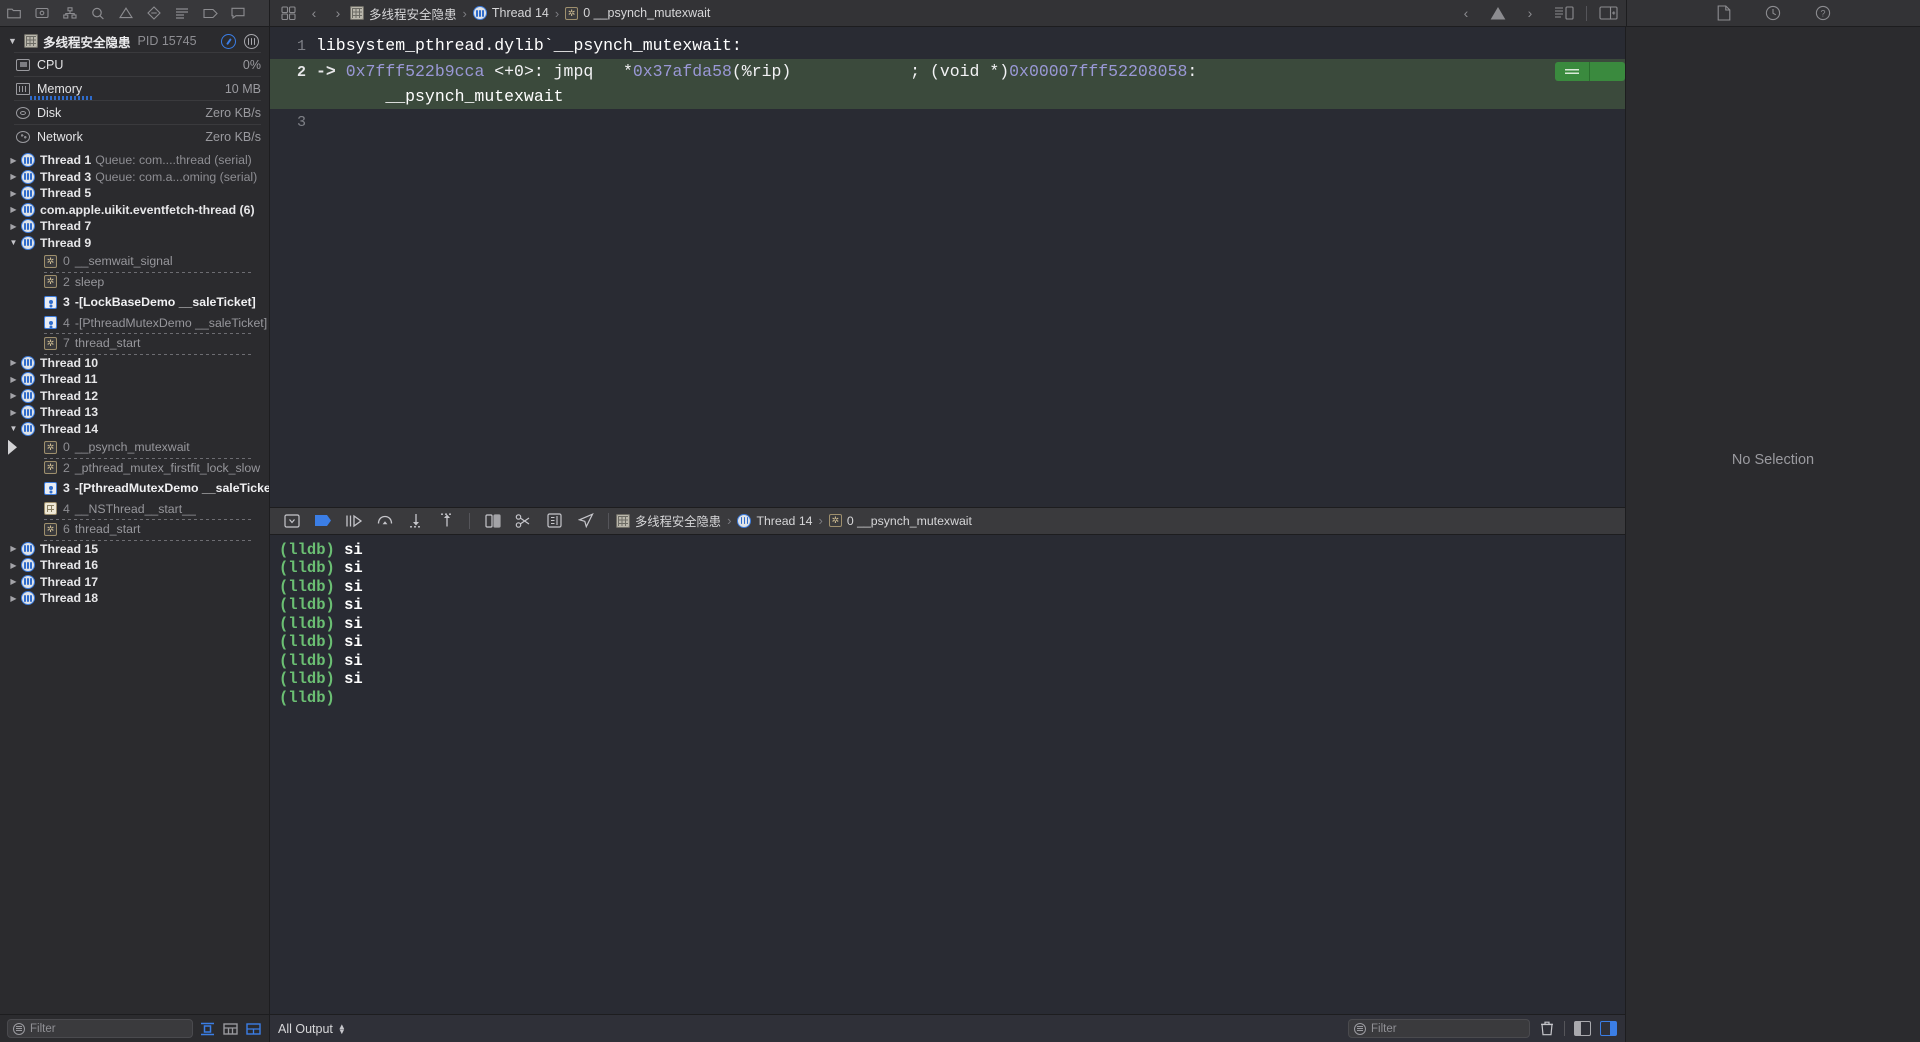 This screenshot has width=1920, height=1042. What do you see at coordinates (134, 193) in the screenshot?
I see `thread-row: ▶ Thread 5` at bounding box center [134, 193].